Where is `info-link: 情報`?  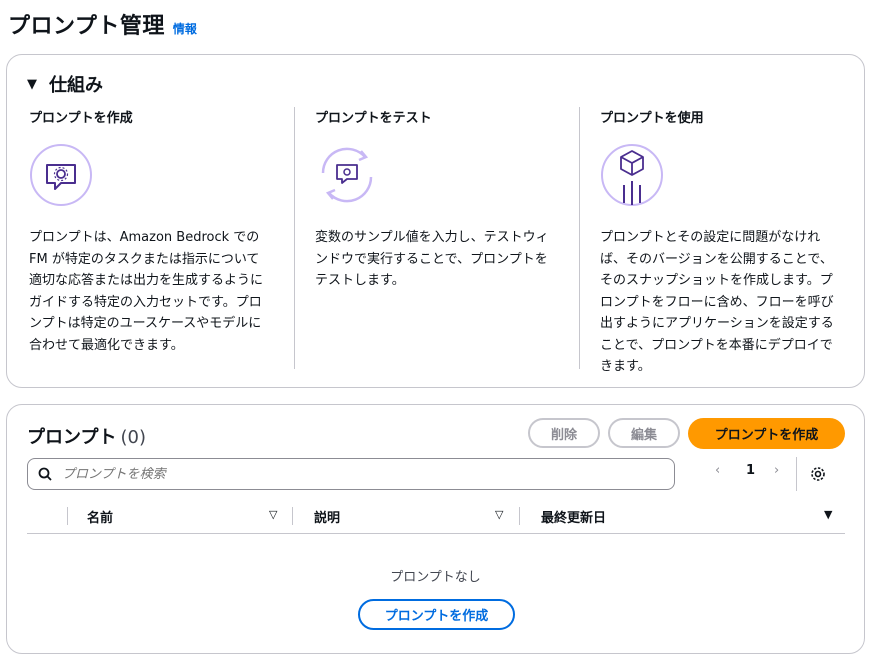 info-link: 情報 is located at coordinates (185, 28).